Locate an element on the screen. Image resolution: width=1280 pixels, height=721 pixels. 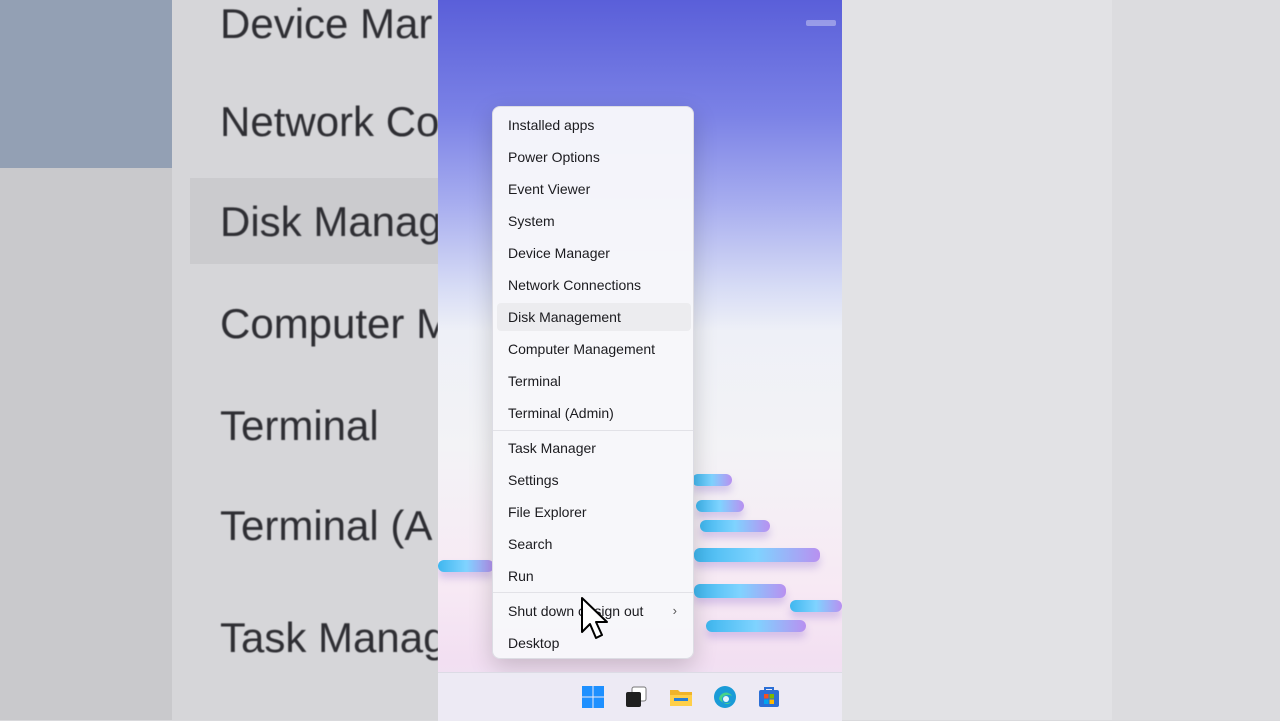
menu-item-installed-apps: Installed apps is located at coordinates (594, 125).